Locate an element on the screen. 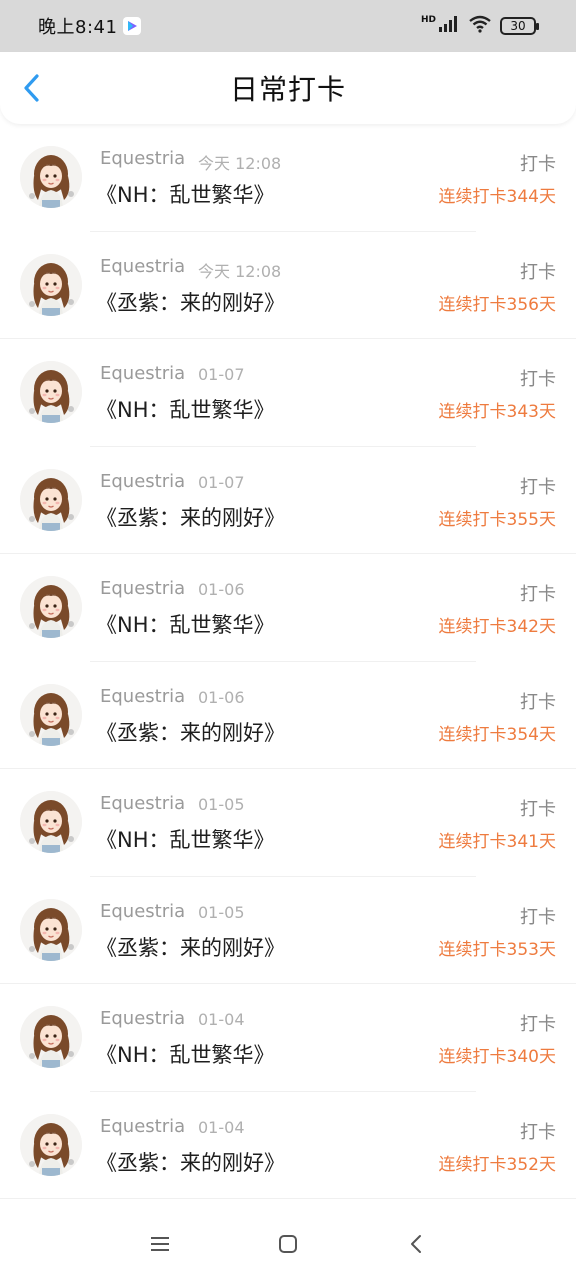 The width and height of the screenshot is (576, 1280). header: 日常打卡 is located at coordinates (288, 88).